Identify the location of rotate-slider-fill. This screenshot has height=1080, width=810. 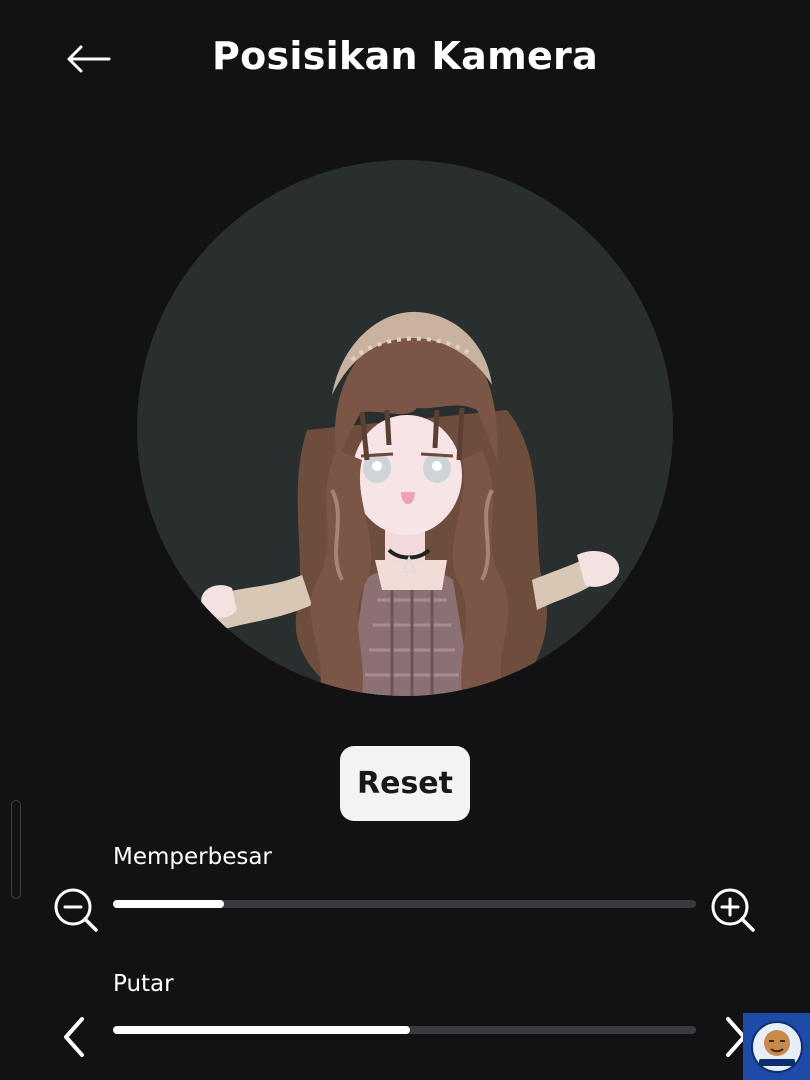
(262, 1030).